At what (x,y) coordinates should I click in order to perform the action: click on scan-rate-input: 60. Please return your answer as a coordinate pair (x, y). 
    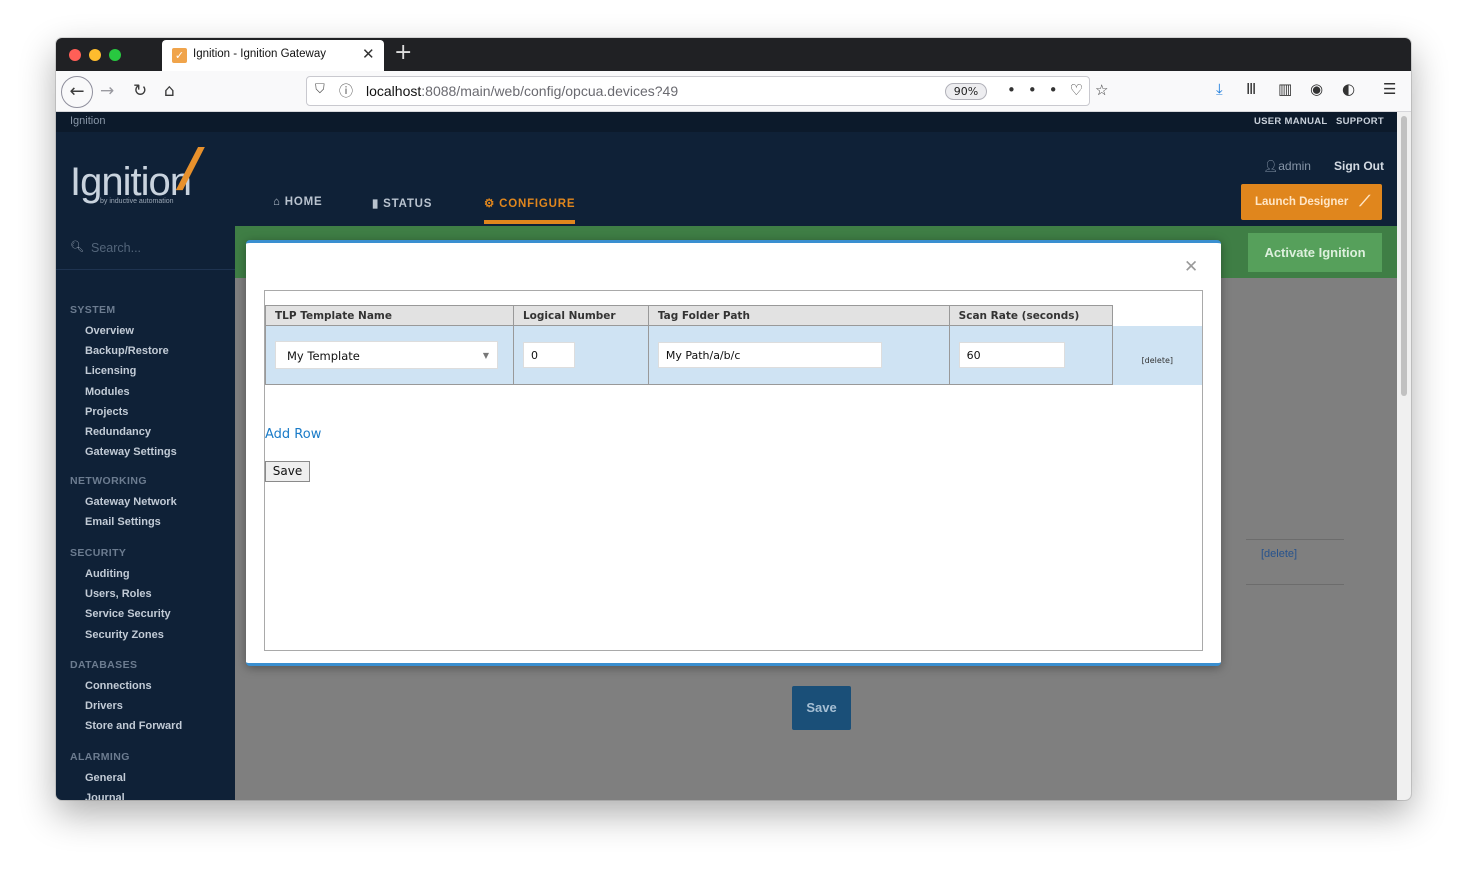
    Looking at the image, I should click on (1011, 355).